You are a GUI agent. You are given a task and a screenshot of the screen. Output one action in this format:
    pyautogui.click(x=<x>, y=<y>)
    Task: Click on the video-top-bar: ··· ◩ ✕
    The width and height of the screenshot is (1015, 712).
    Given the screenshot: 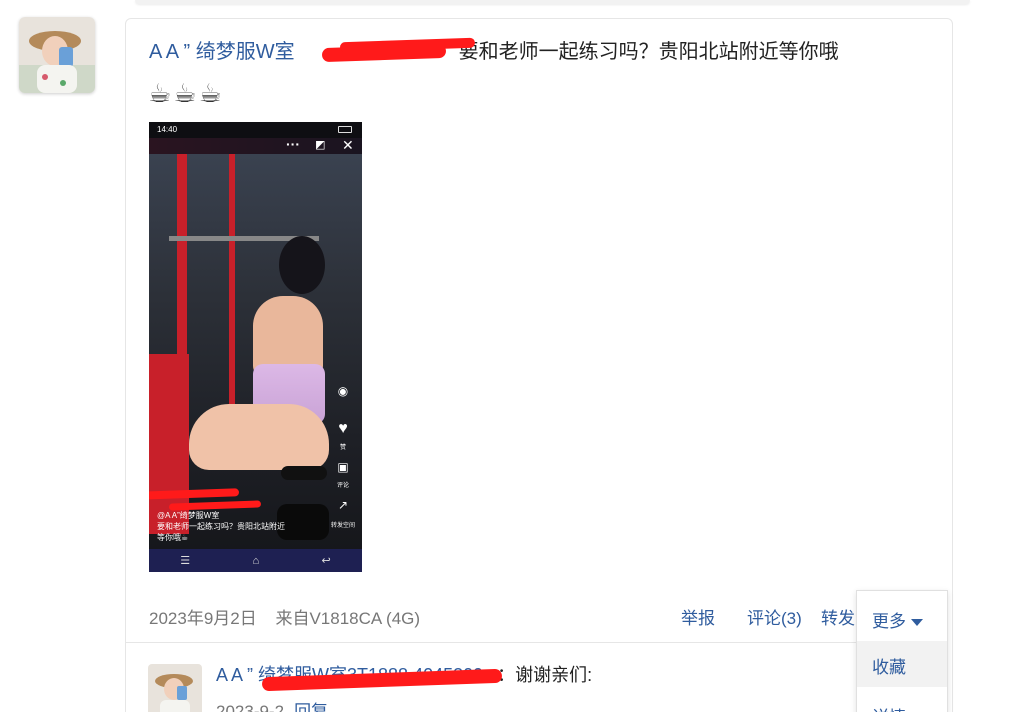 What is the action you would take?
    pyautogui.click(x=255, y=145)
    